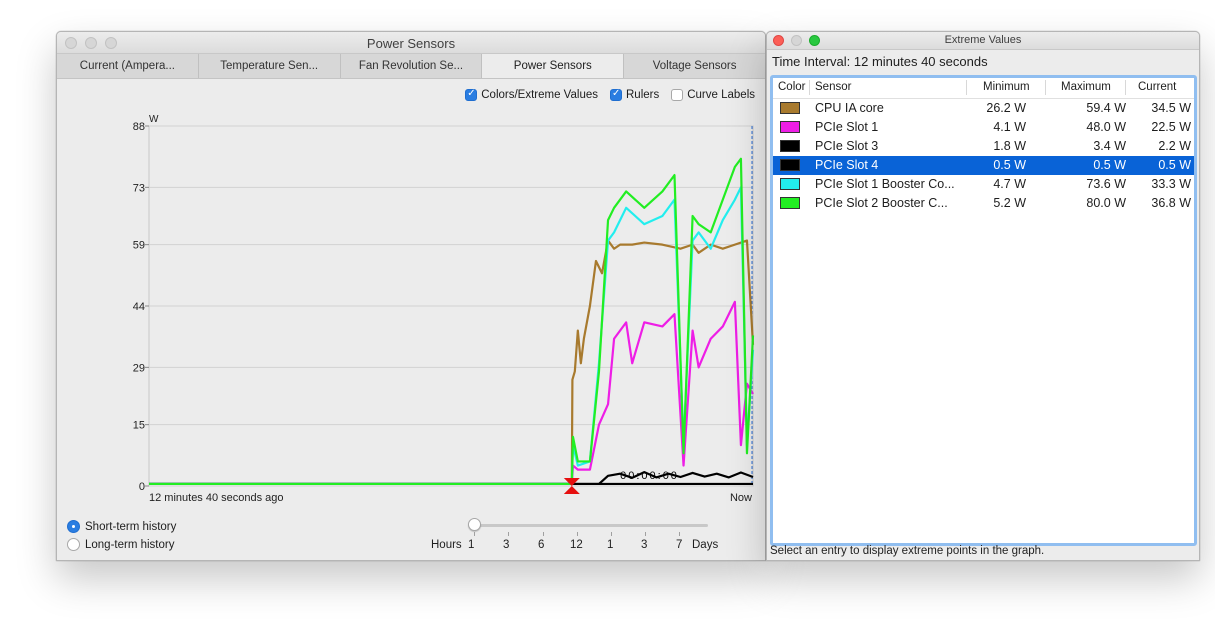 The height and width of the screenshot is (641, 1215). Describe the element at coordinates (139, 307) in the screenshot. I see `y-tick-label: 44` at that location.